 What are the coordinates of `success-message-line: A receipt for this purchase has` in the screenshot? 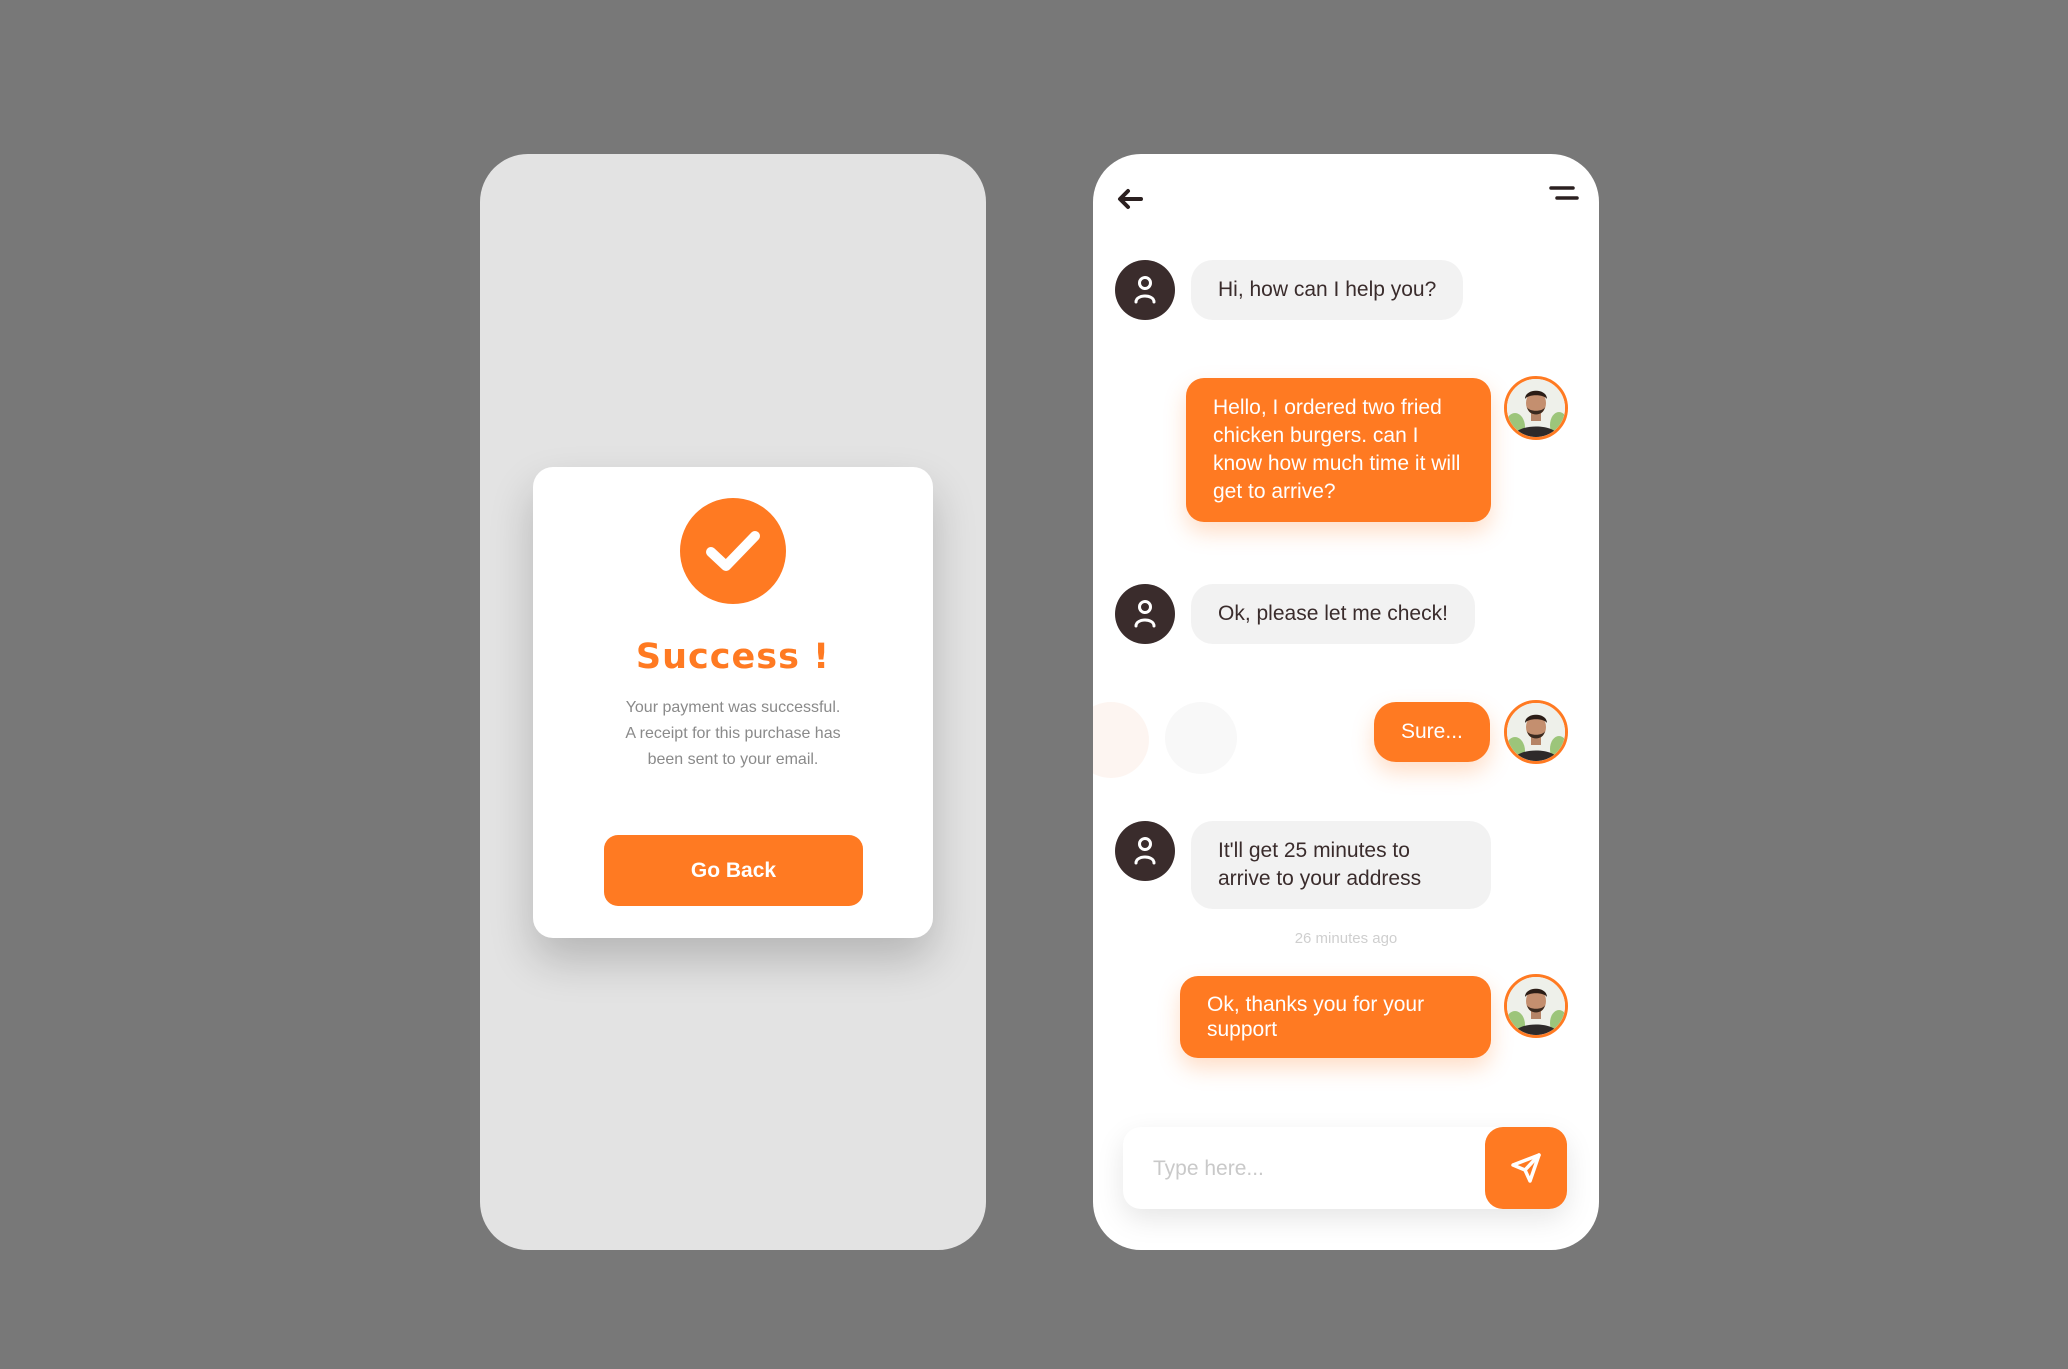 It's located at (733, 733).